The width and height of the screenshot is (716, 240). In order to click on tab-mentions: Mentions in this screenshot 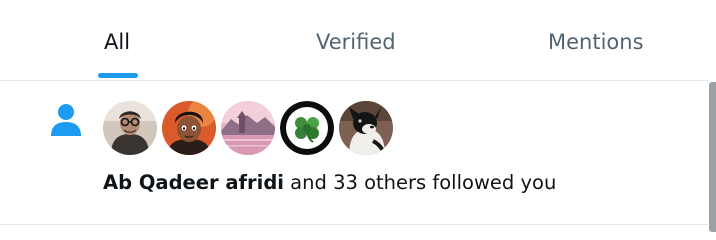, I will do `click(600, 40)`.